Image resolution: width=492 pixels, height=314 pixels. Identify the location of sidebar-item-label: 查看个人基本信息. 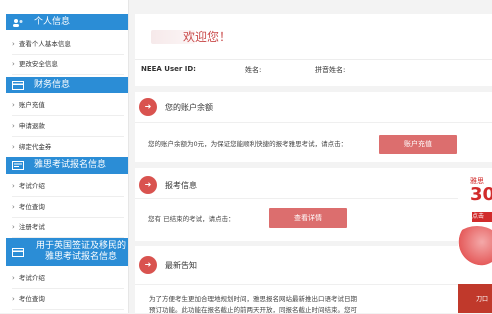
(44, 44).